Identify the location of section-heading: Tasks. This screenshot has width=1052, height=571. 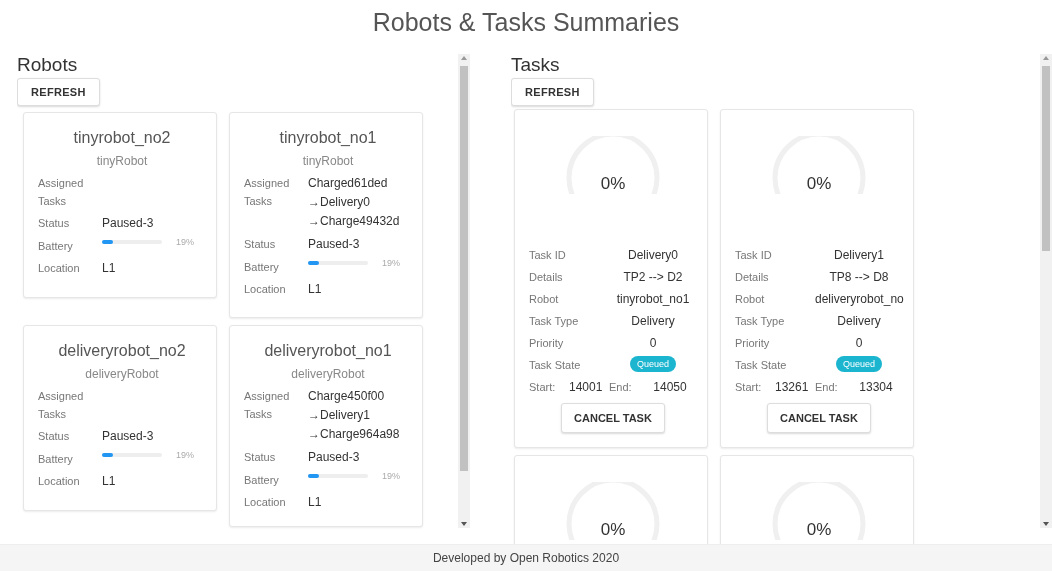
(536, 65).